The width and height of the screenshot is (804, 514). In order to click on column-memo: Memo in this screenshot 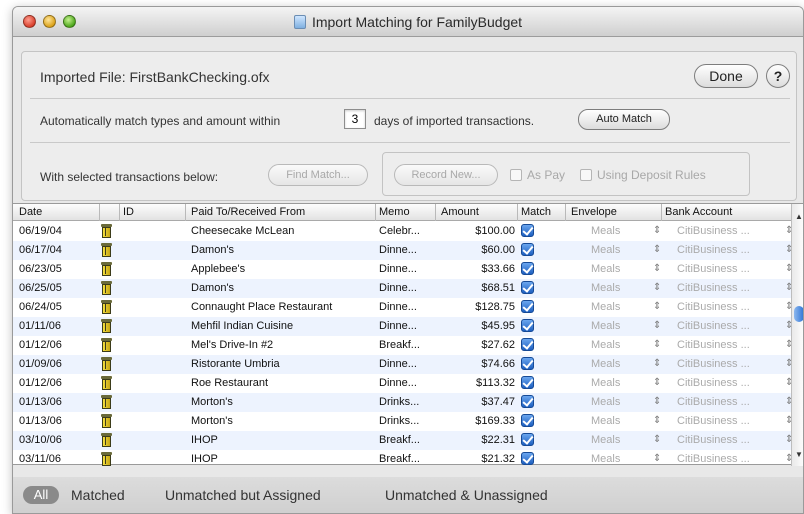, I will do `click(394, 212)`.